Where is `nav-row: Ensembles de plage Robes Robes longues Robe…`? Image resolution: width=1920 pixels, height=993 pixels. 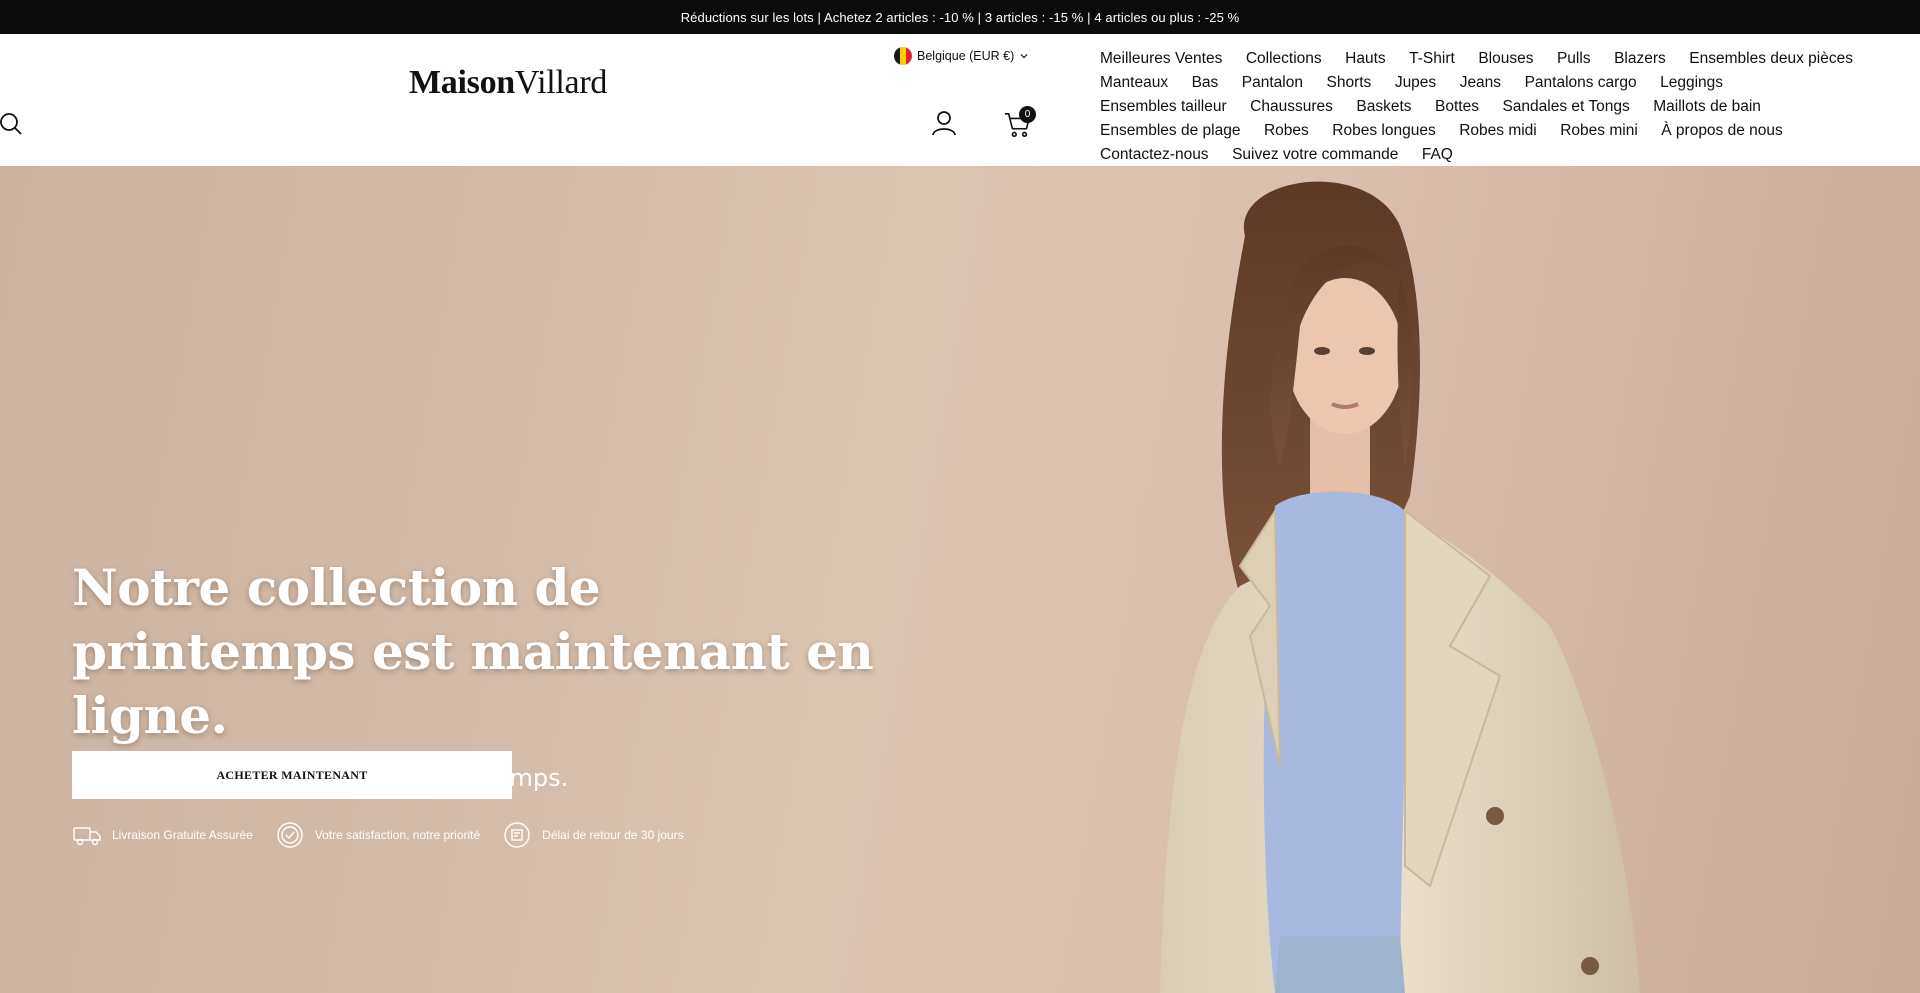 nav-row: Ensembles de plage Robes Robes longues Robe… is located at coordinates (1500, 131).